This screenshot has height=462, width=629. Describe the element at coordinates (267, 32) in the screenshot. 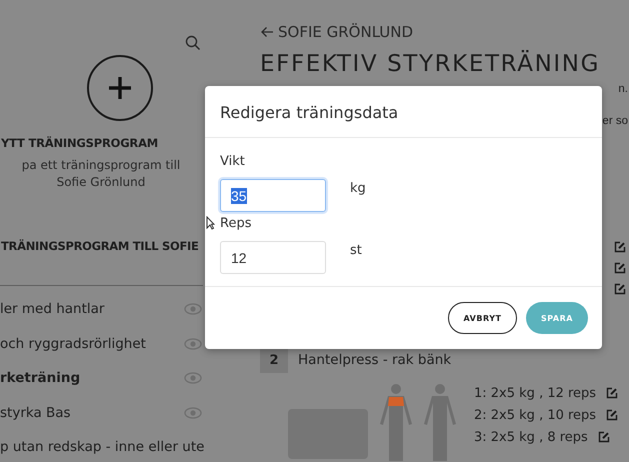

I see `arrow-left-icon` at that location.